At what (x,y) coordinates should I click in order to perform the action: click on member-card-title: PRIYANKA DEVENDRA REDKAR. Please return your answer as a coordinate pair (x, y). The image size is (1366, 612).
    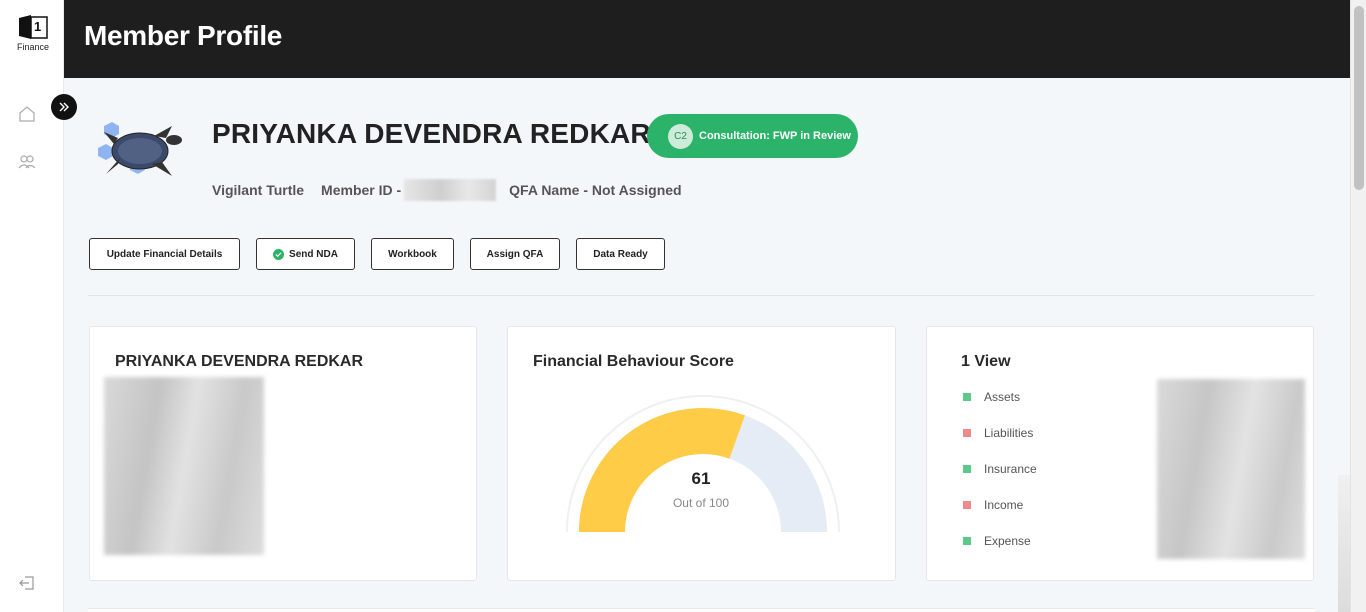
    Looking at the image, I should click on (239, 361).